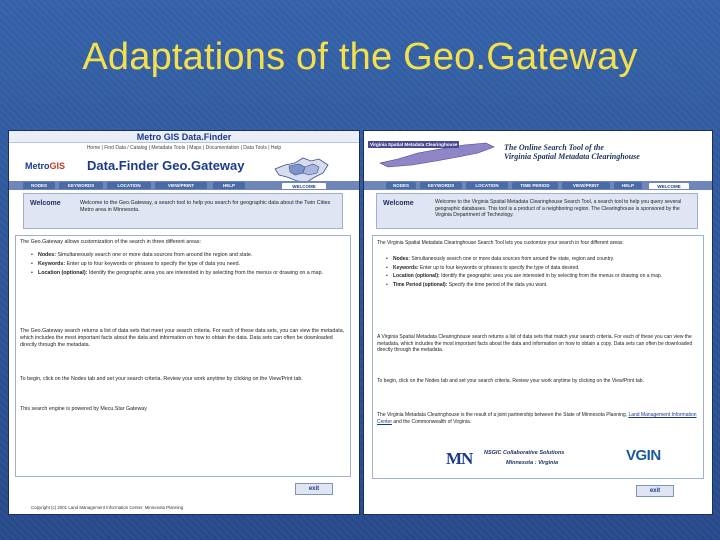 The image size is (720, 540). I want to click on title-line-1: The Online Search Tool of the, so click(554, 147).